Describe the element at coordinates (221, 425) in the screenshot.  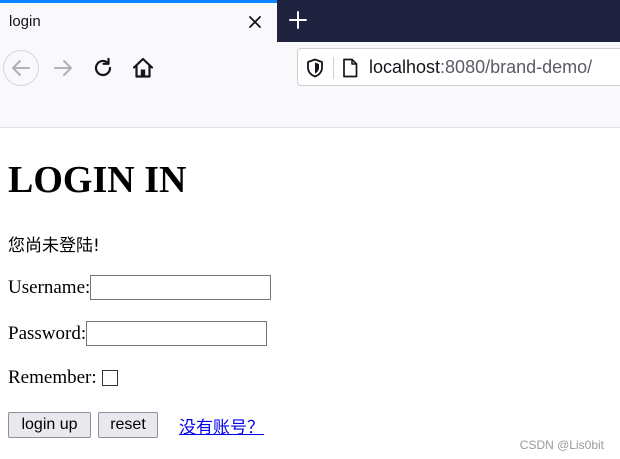
I see `register-link: 没有账号？` at that location.